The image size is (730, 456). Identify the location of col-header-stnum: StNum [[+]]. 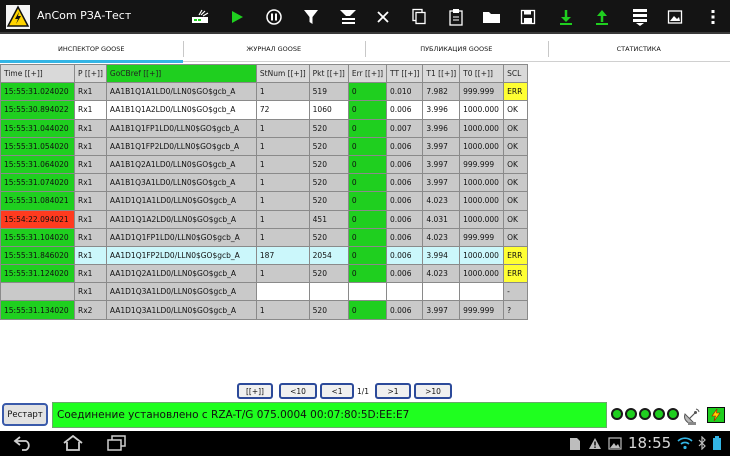
(282, 73).